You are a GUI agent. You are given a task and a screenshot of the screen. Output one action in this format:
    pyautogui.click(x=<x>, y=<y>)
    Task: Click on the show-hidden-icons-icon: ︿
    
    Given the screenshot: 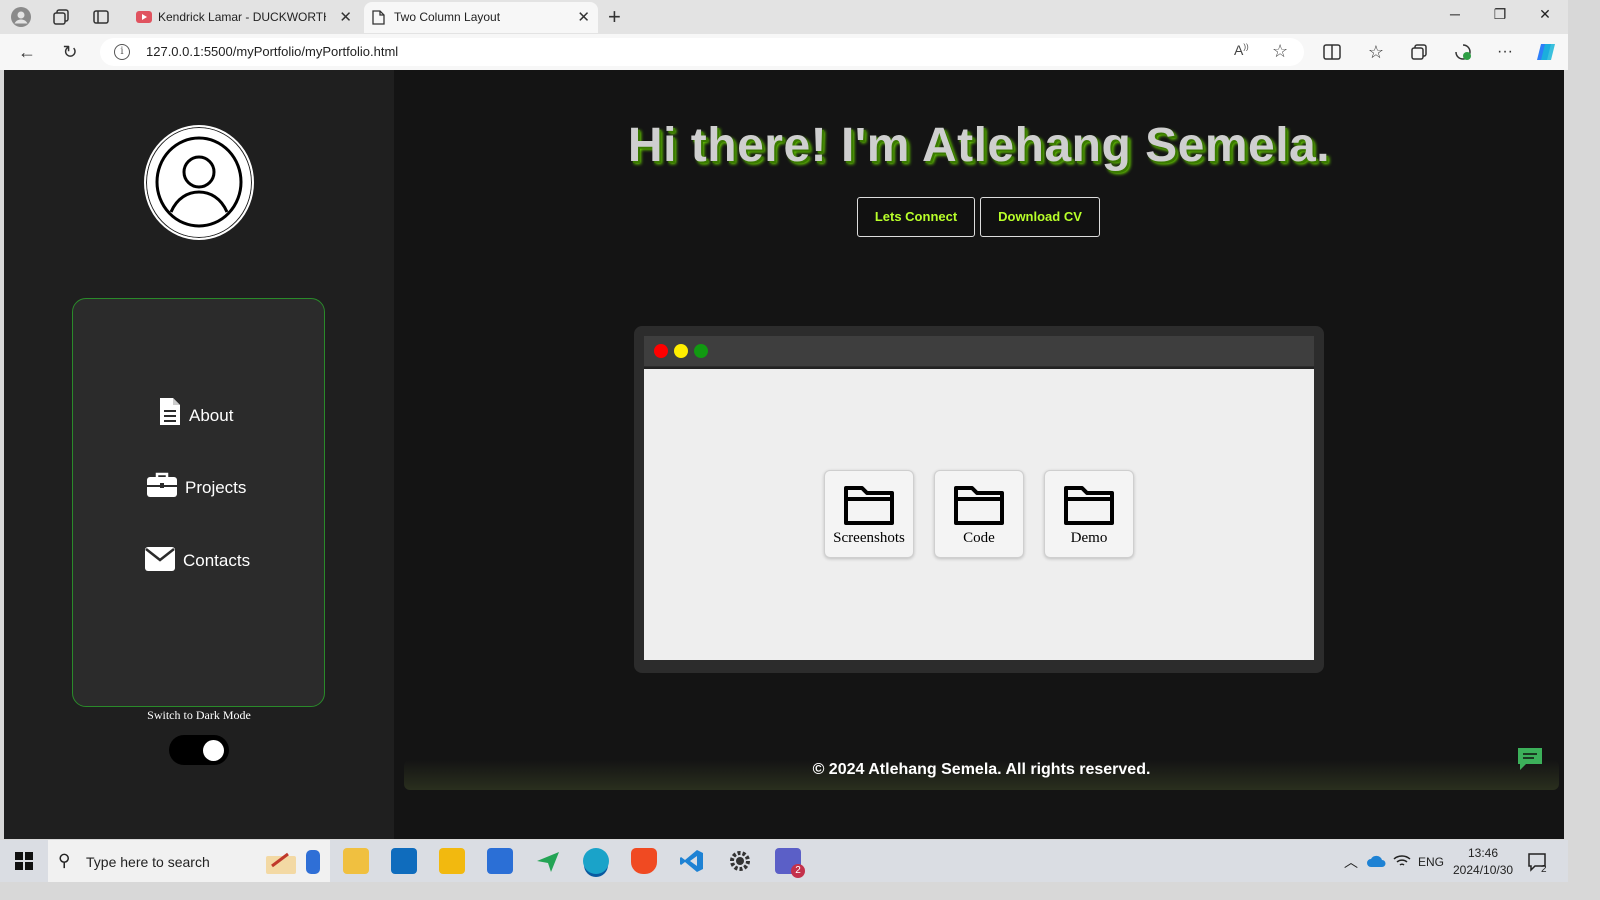 What is the action you would take?
    pyautogui.click(x=1351, y=862)
    